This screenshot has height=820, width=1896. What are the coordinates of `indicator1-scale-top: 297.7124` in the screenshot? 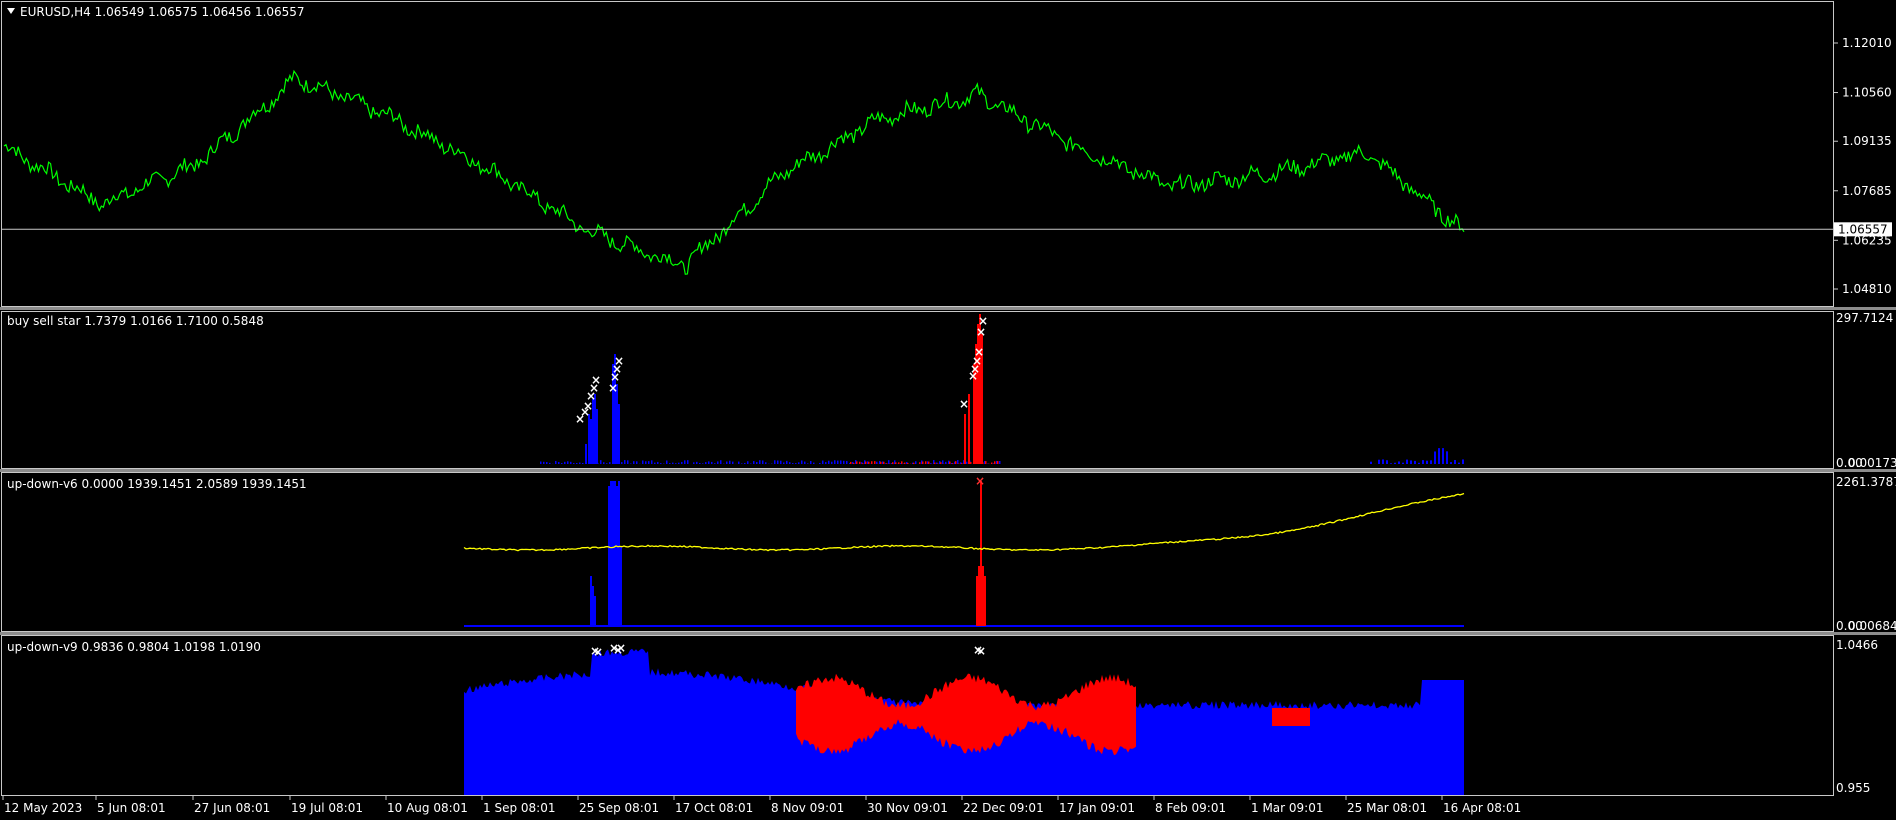 It's located at (1864, 318).